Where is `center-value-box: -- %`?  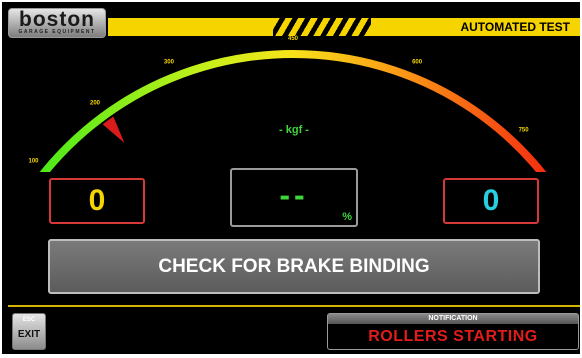
center-value-box: -- % is located at coordinates (294, 197).